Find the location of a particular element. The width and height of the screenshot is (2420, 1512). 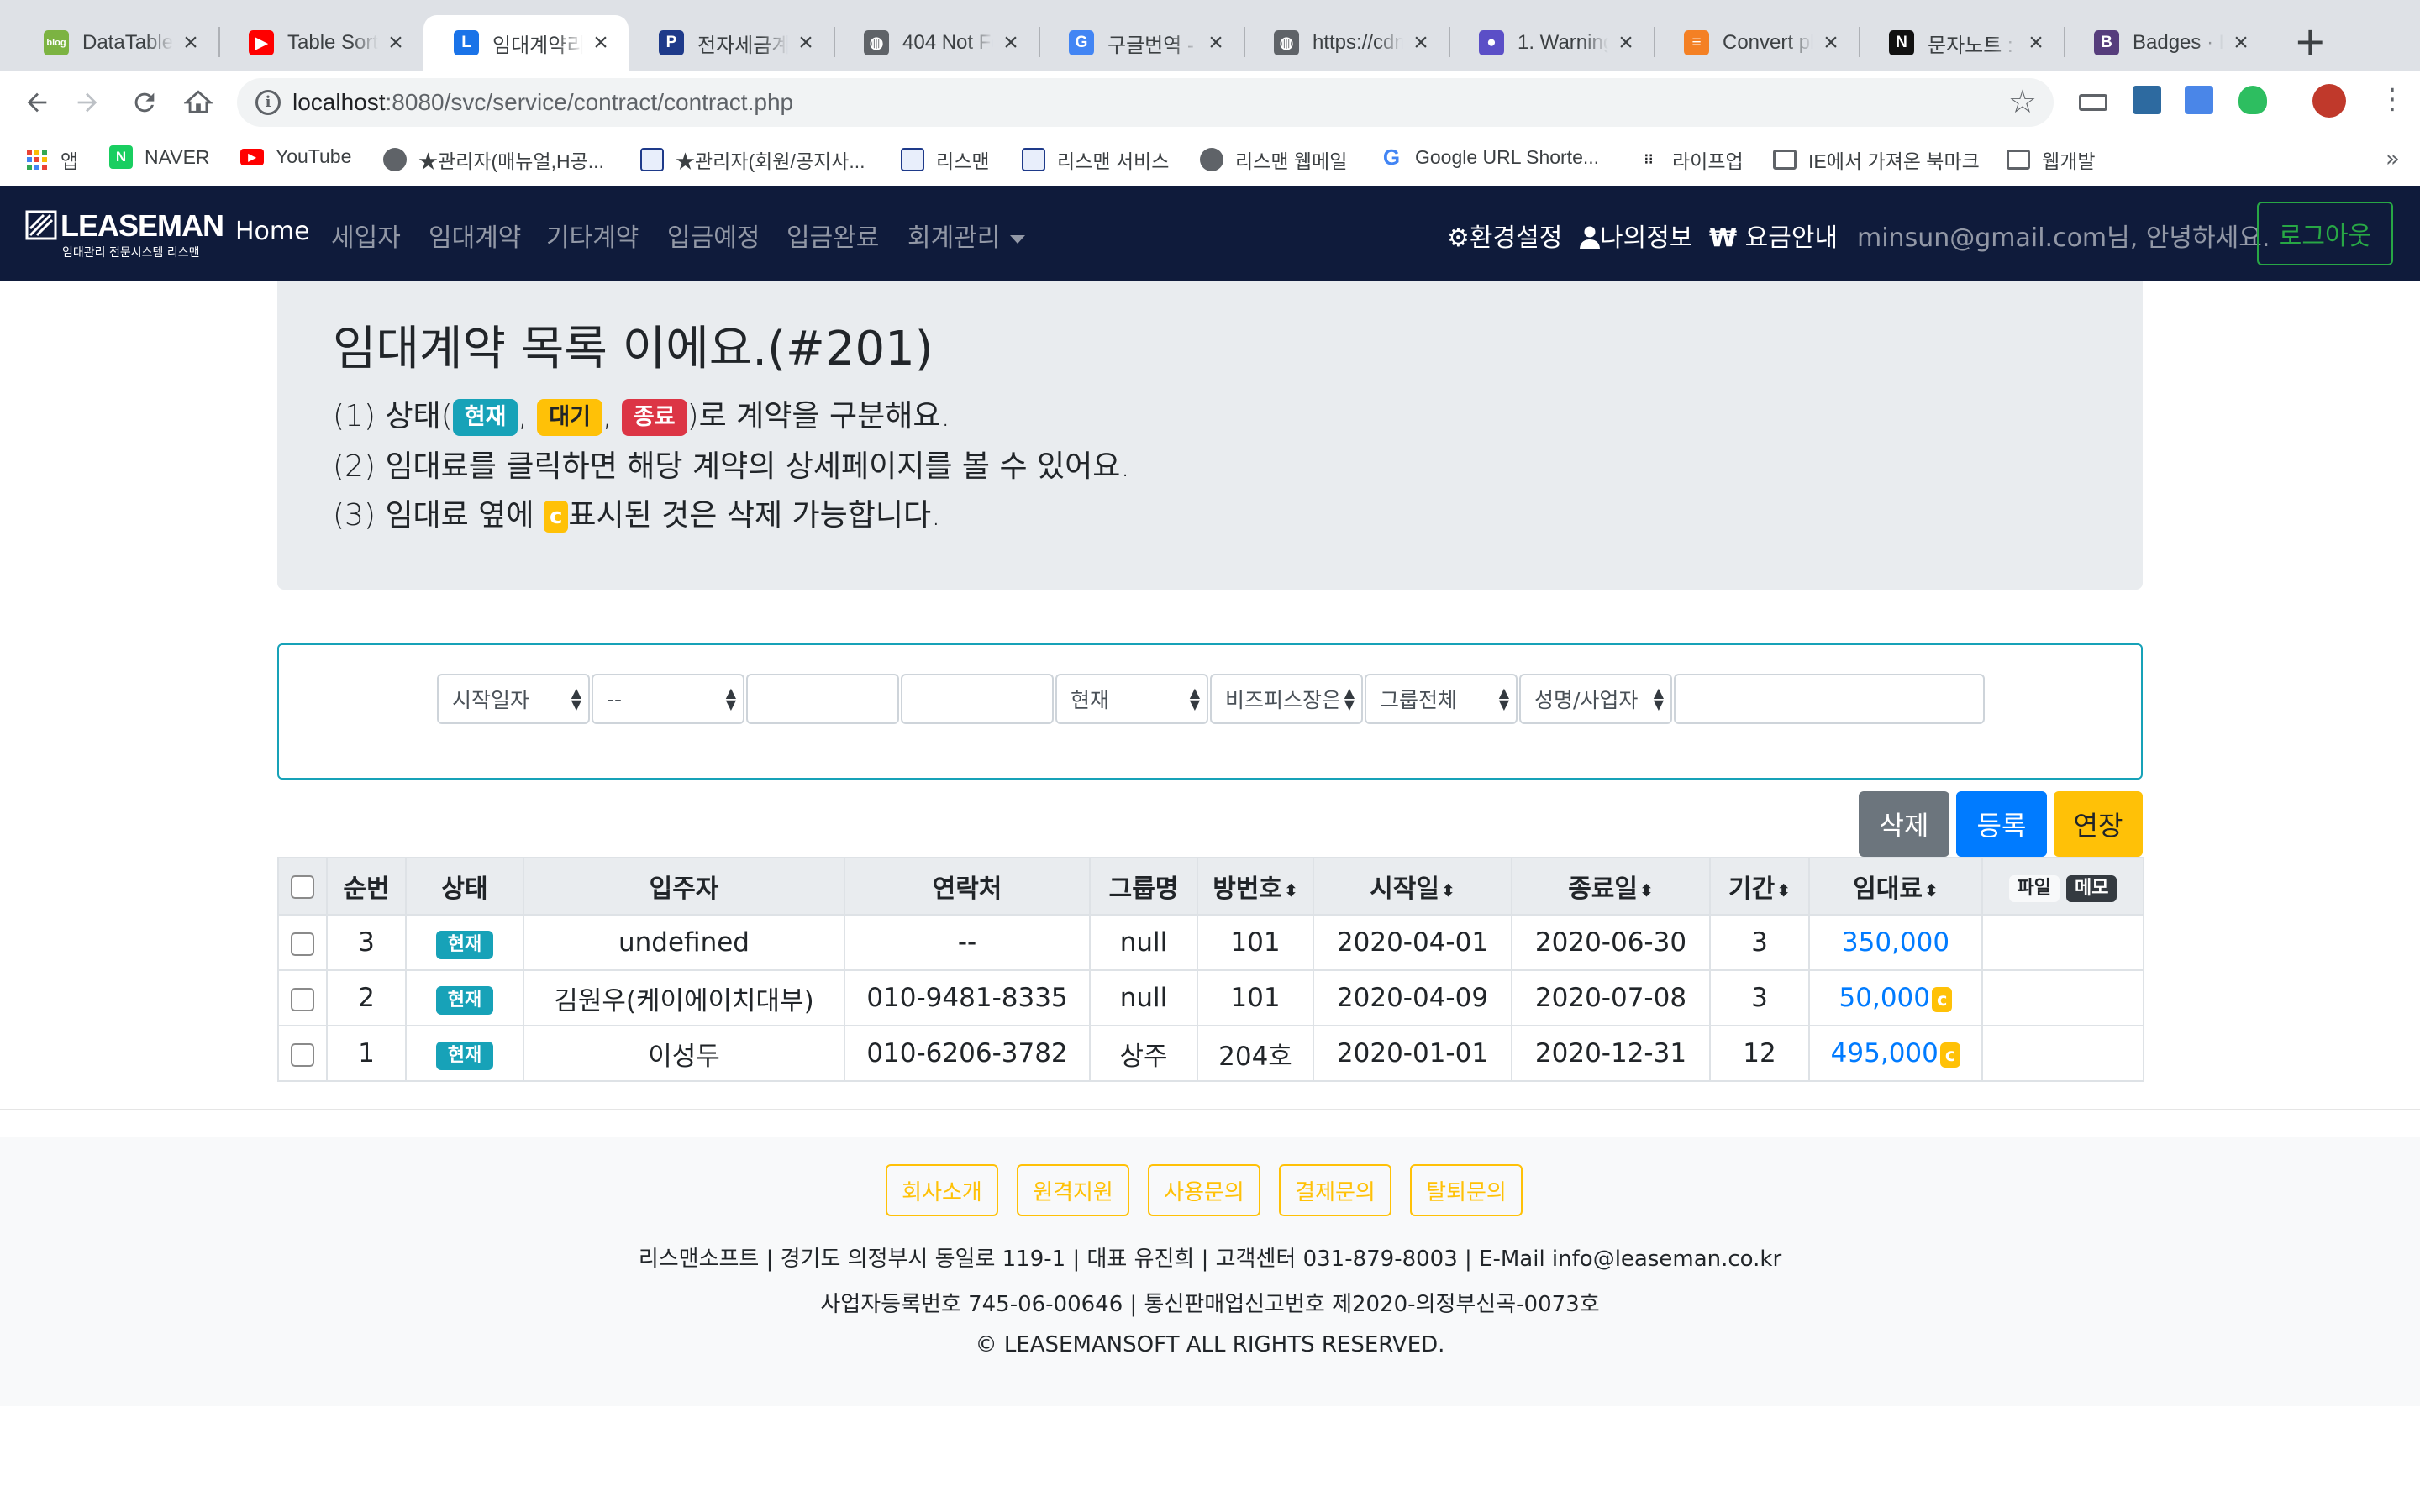

status-select: 현재 ▲ ▼ is located at coordinates (1132, 699).